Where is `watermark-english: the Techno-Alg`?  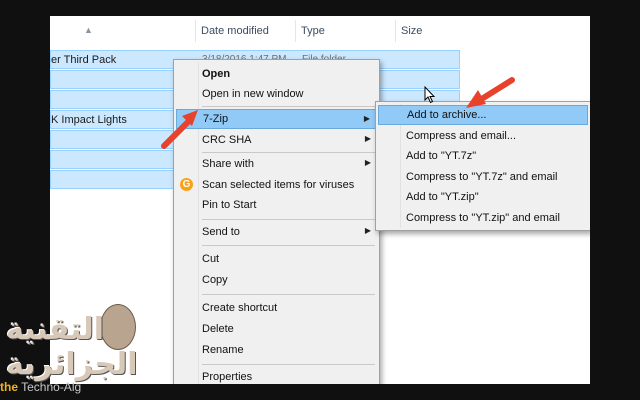
watermark-english: the Techno-Alg is located at coordinates (40, 387).